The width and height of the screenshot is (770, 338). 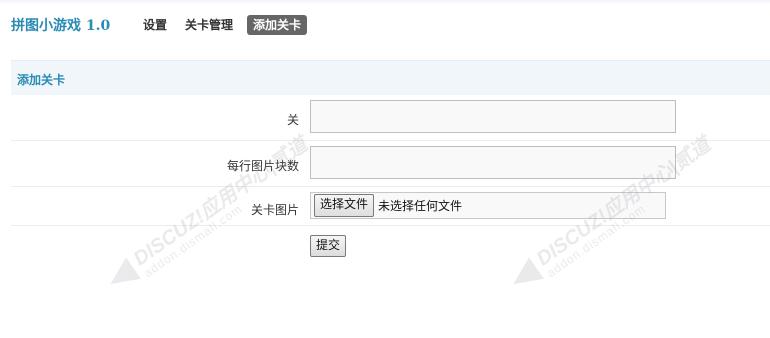 What do you see at coordinates (328, 246) in the screenshot?
I see `submit-button: 提交` at bounding box center [328, 246].